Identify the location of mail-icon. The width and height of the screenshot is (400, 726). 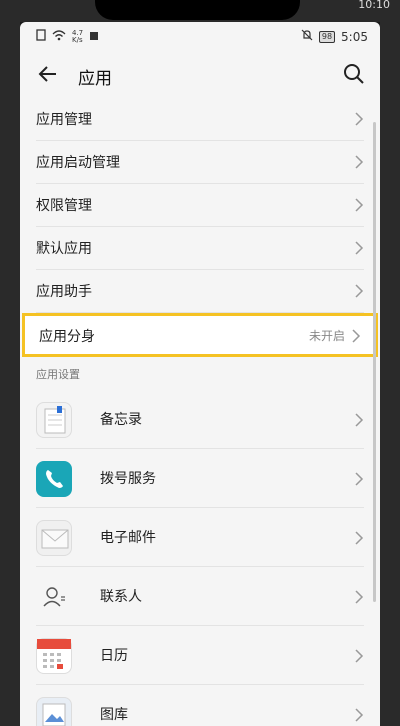
(54, 538).